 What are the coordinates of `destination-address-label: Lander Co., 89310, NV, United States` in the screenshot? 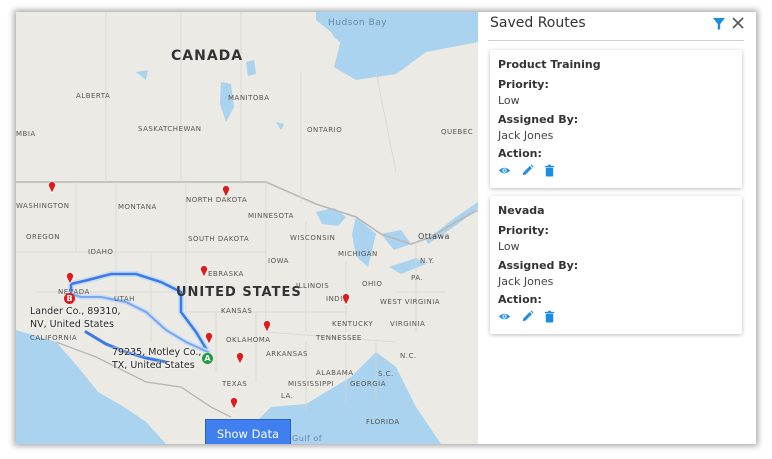 It's located at (75, 318).